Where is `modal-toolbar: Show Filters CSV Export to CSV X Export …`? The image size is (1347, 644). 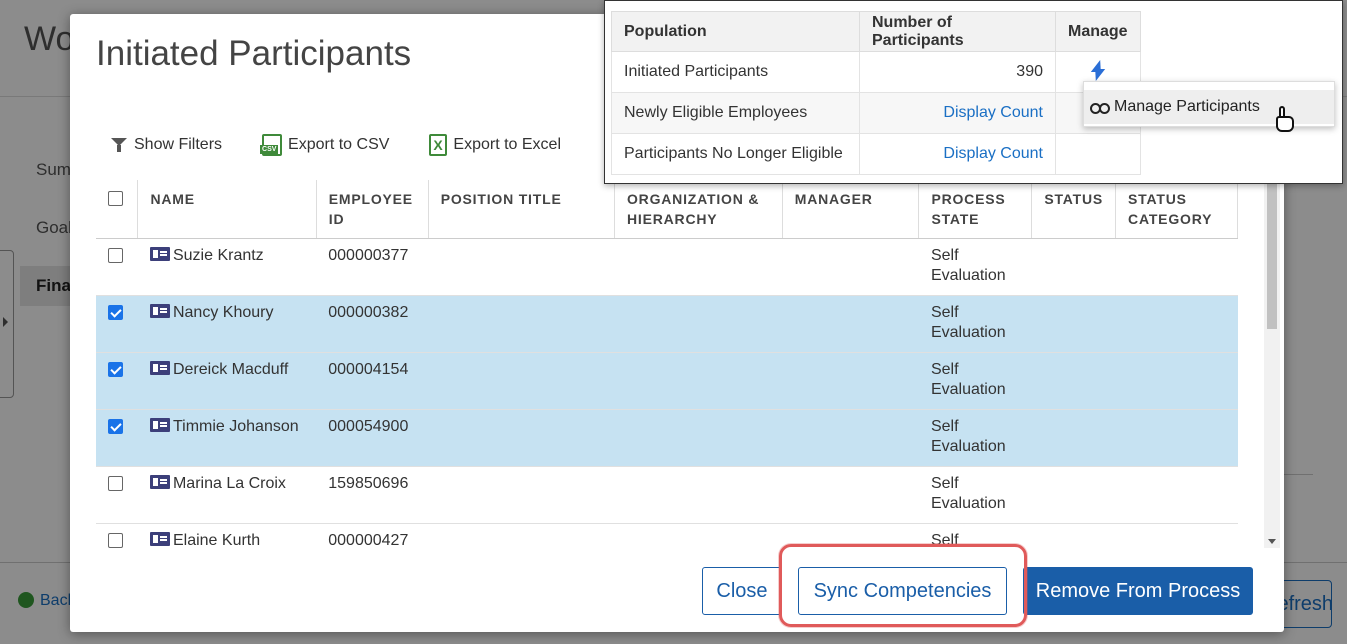 modal-toolbar: Show Filters CSV Export to CSV X Export … is located at coordinates (335, 145).